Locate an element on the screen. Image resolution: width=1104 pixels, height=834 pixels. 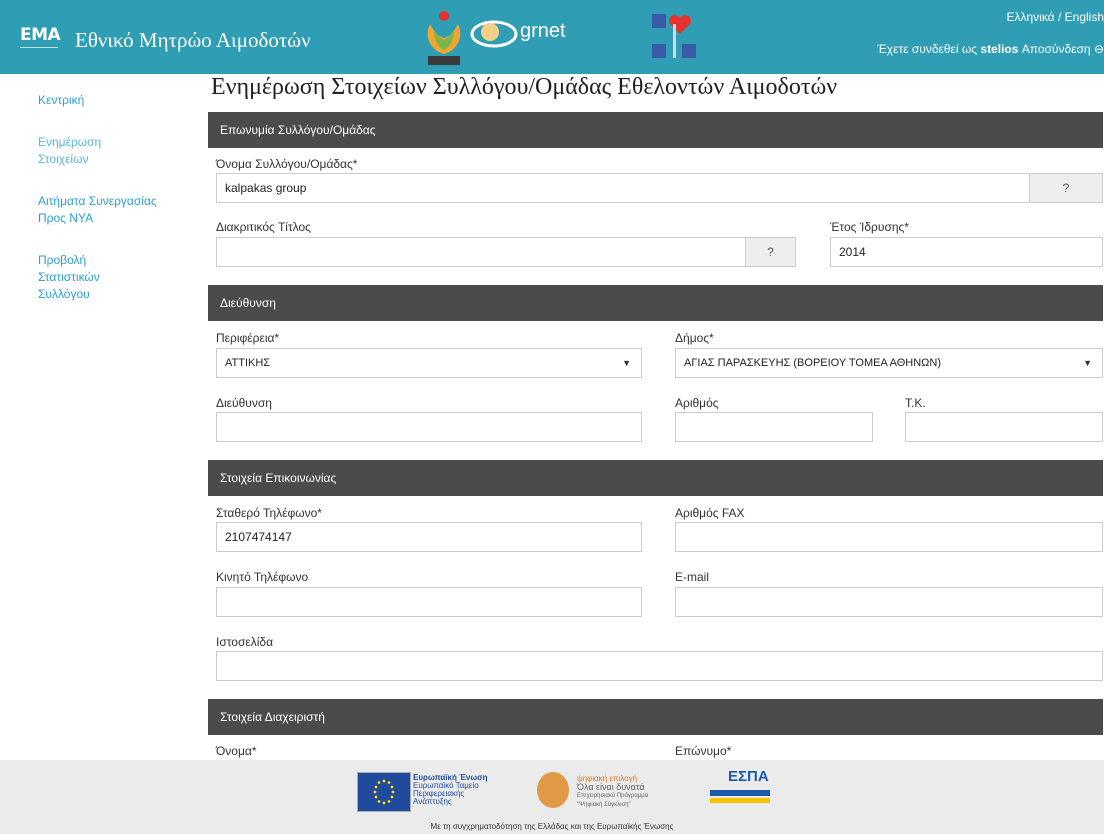
postcode-label: Τ.Κ. is located at coordinates (915, 403).